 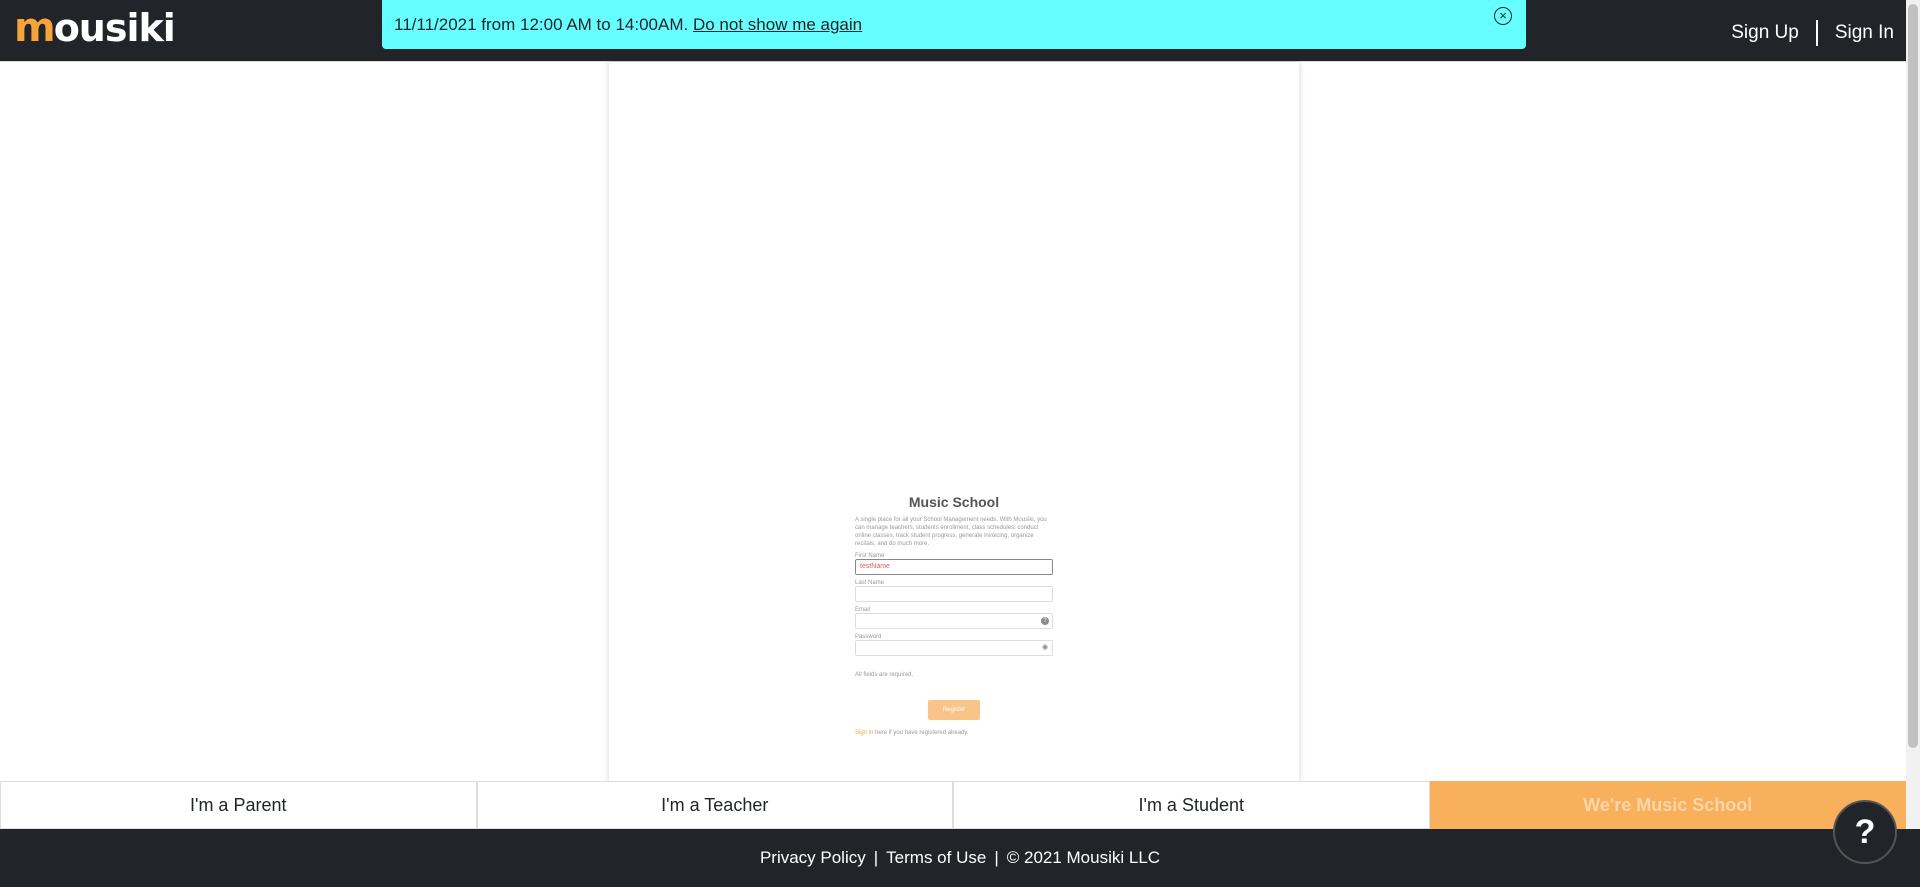 I want to click on notice-text: 11/11/2021 from 12:00 AM to 14:00AM., so click(x=541, y=24).